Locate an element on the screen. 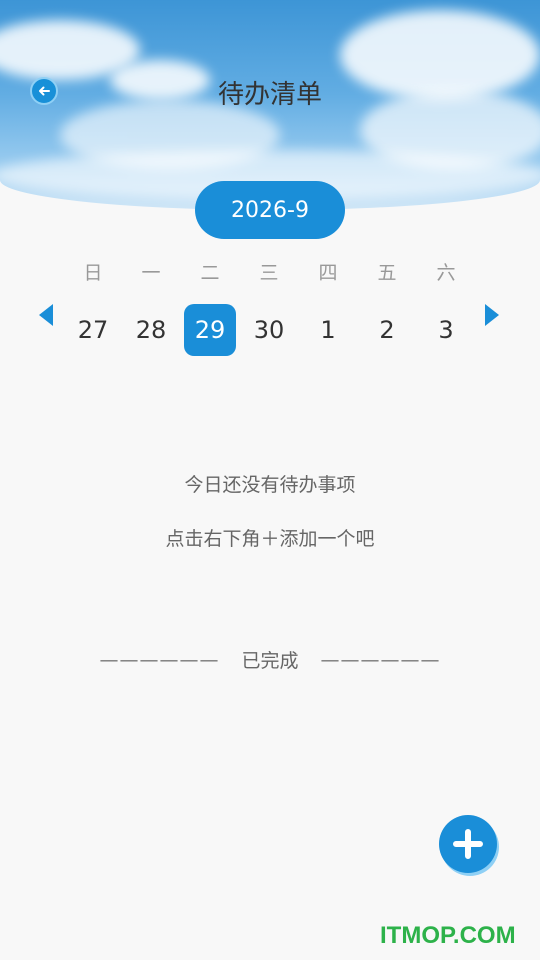  weekday-label: 三 is located at coordinates (269, 273).